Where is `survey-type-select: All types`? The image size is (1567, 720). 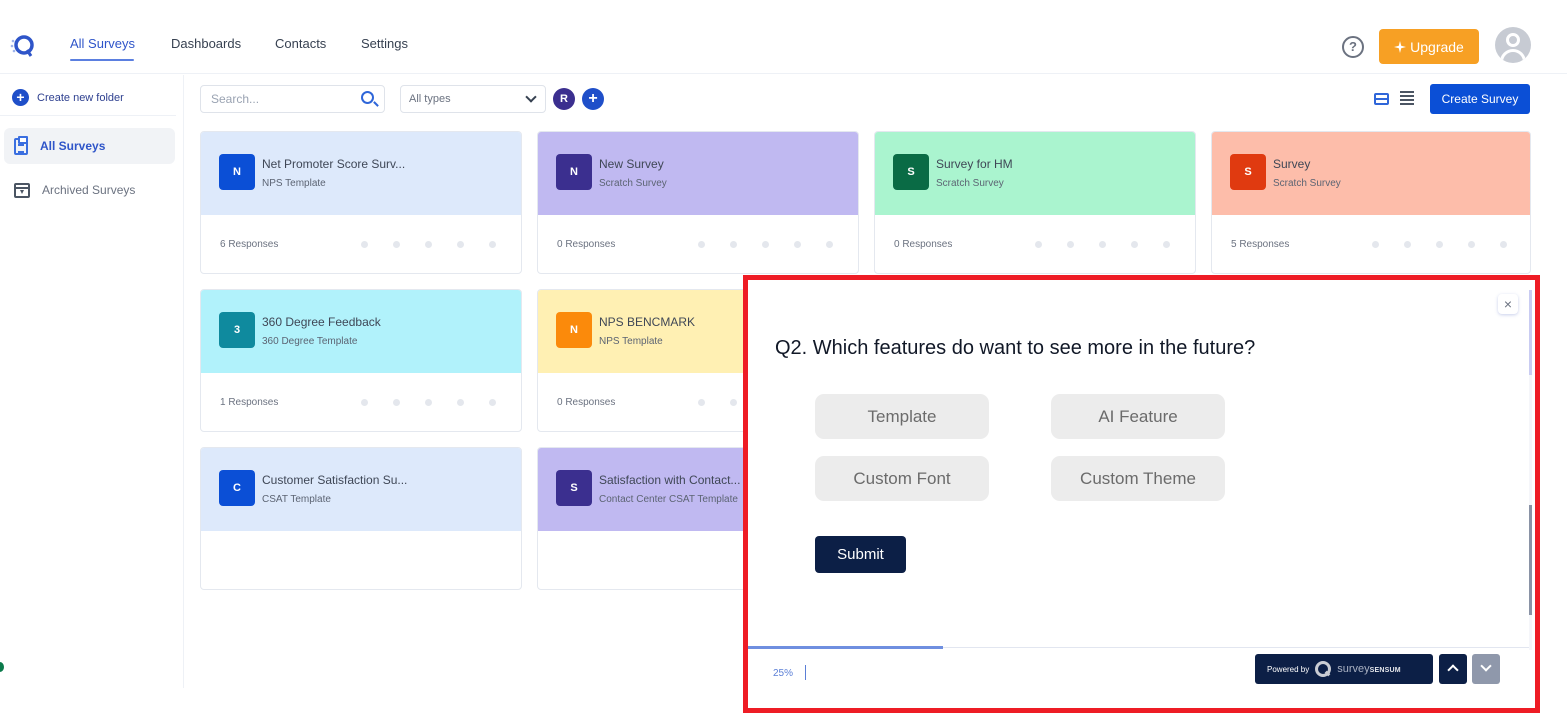 survey-type-select: All types is located at coordinates (473, 99).